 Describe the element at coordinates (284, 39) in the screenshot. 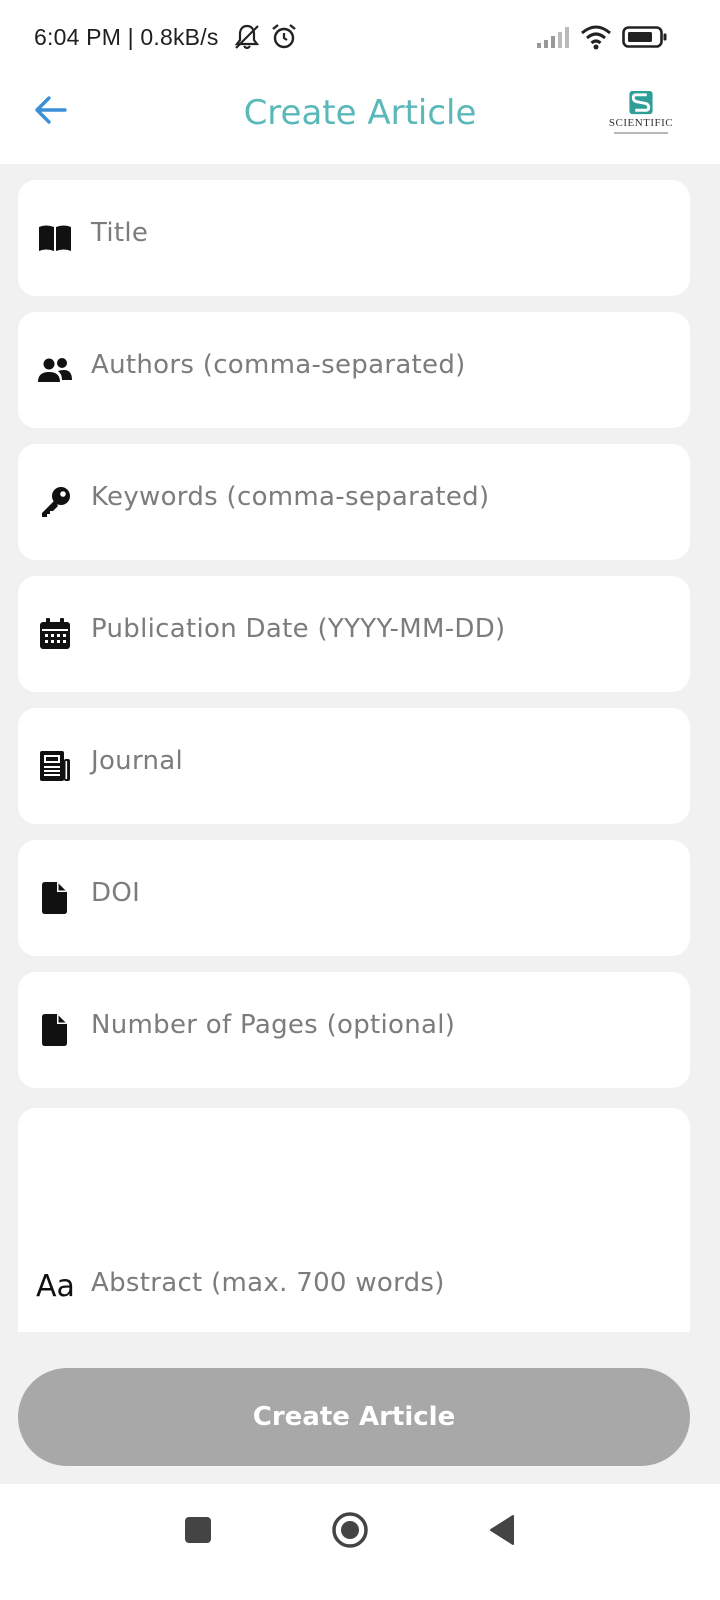

I see `alarm-clock-icon` at that location.